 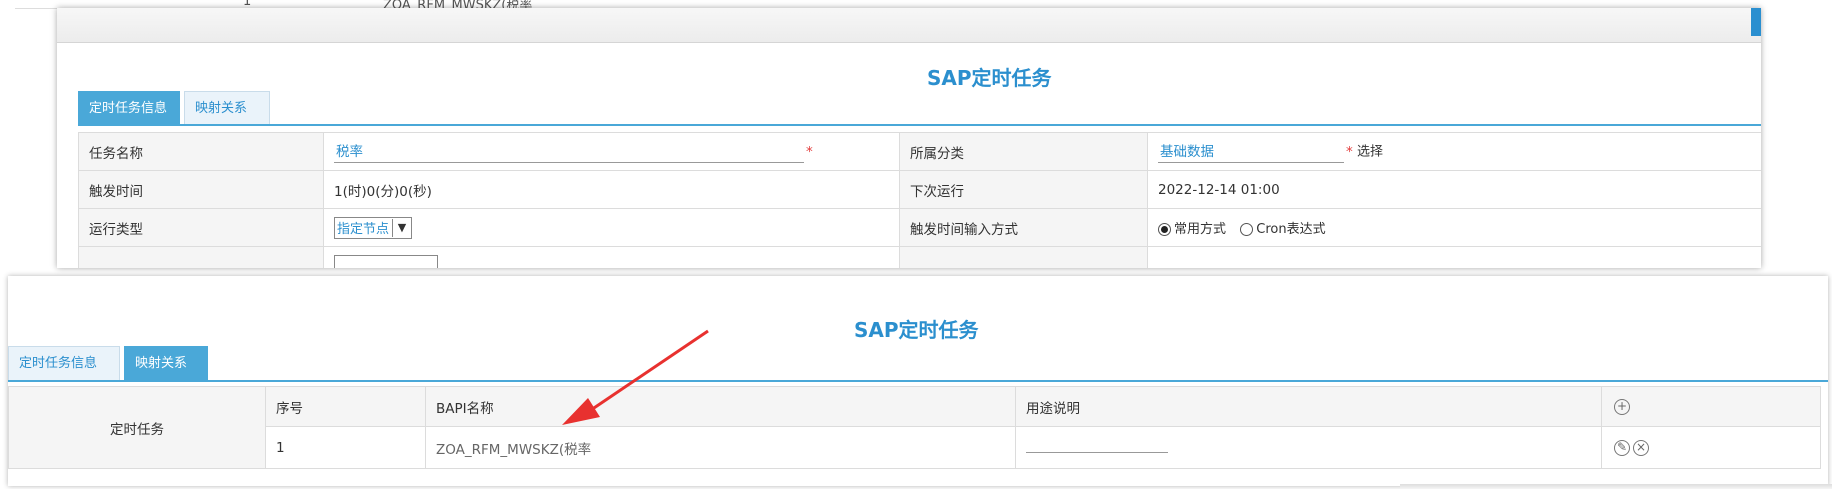 What do you see at coordinates (201, 189) in the screenshot?
I see `trigger-time-label: 触发时间` at bounding box center [201, 189].